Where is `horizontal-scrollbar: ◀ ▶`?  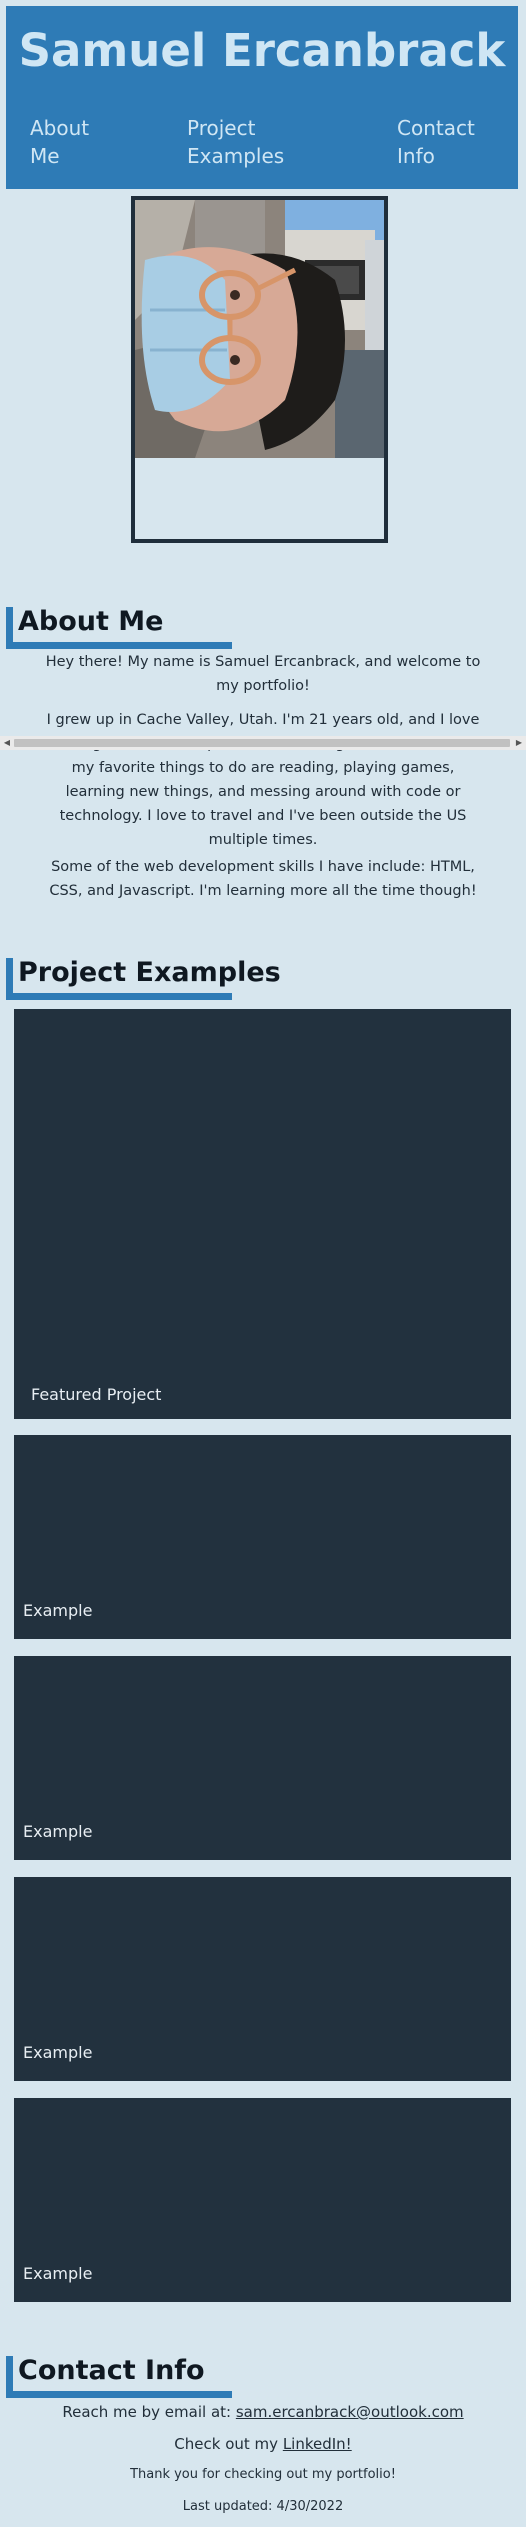
horizontal-scrollbar: ◀ ▶ is located at coordinates (263, 743).